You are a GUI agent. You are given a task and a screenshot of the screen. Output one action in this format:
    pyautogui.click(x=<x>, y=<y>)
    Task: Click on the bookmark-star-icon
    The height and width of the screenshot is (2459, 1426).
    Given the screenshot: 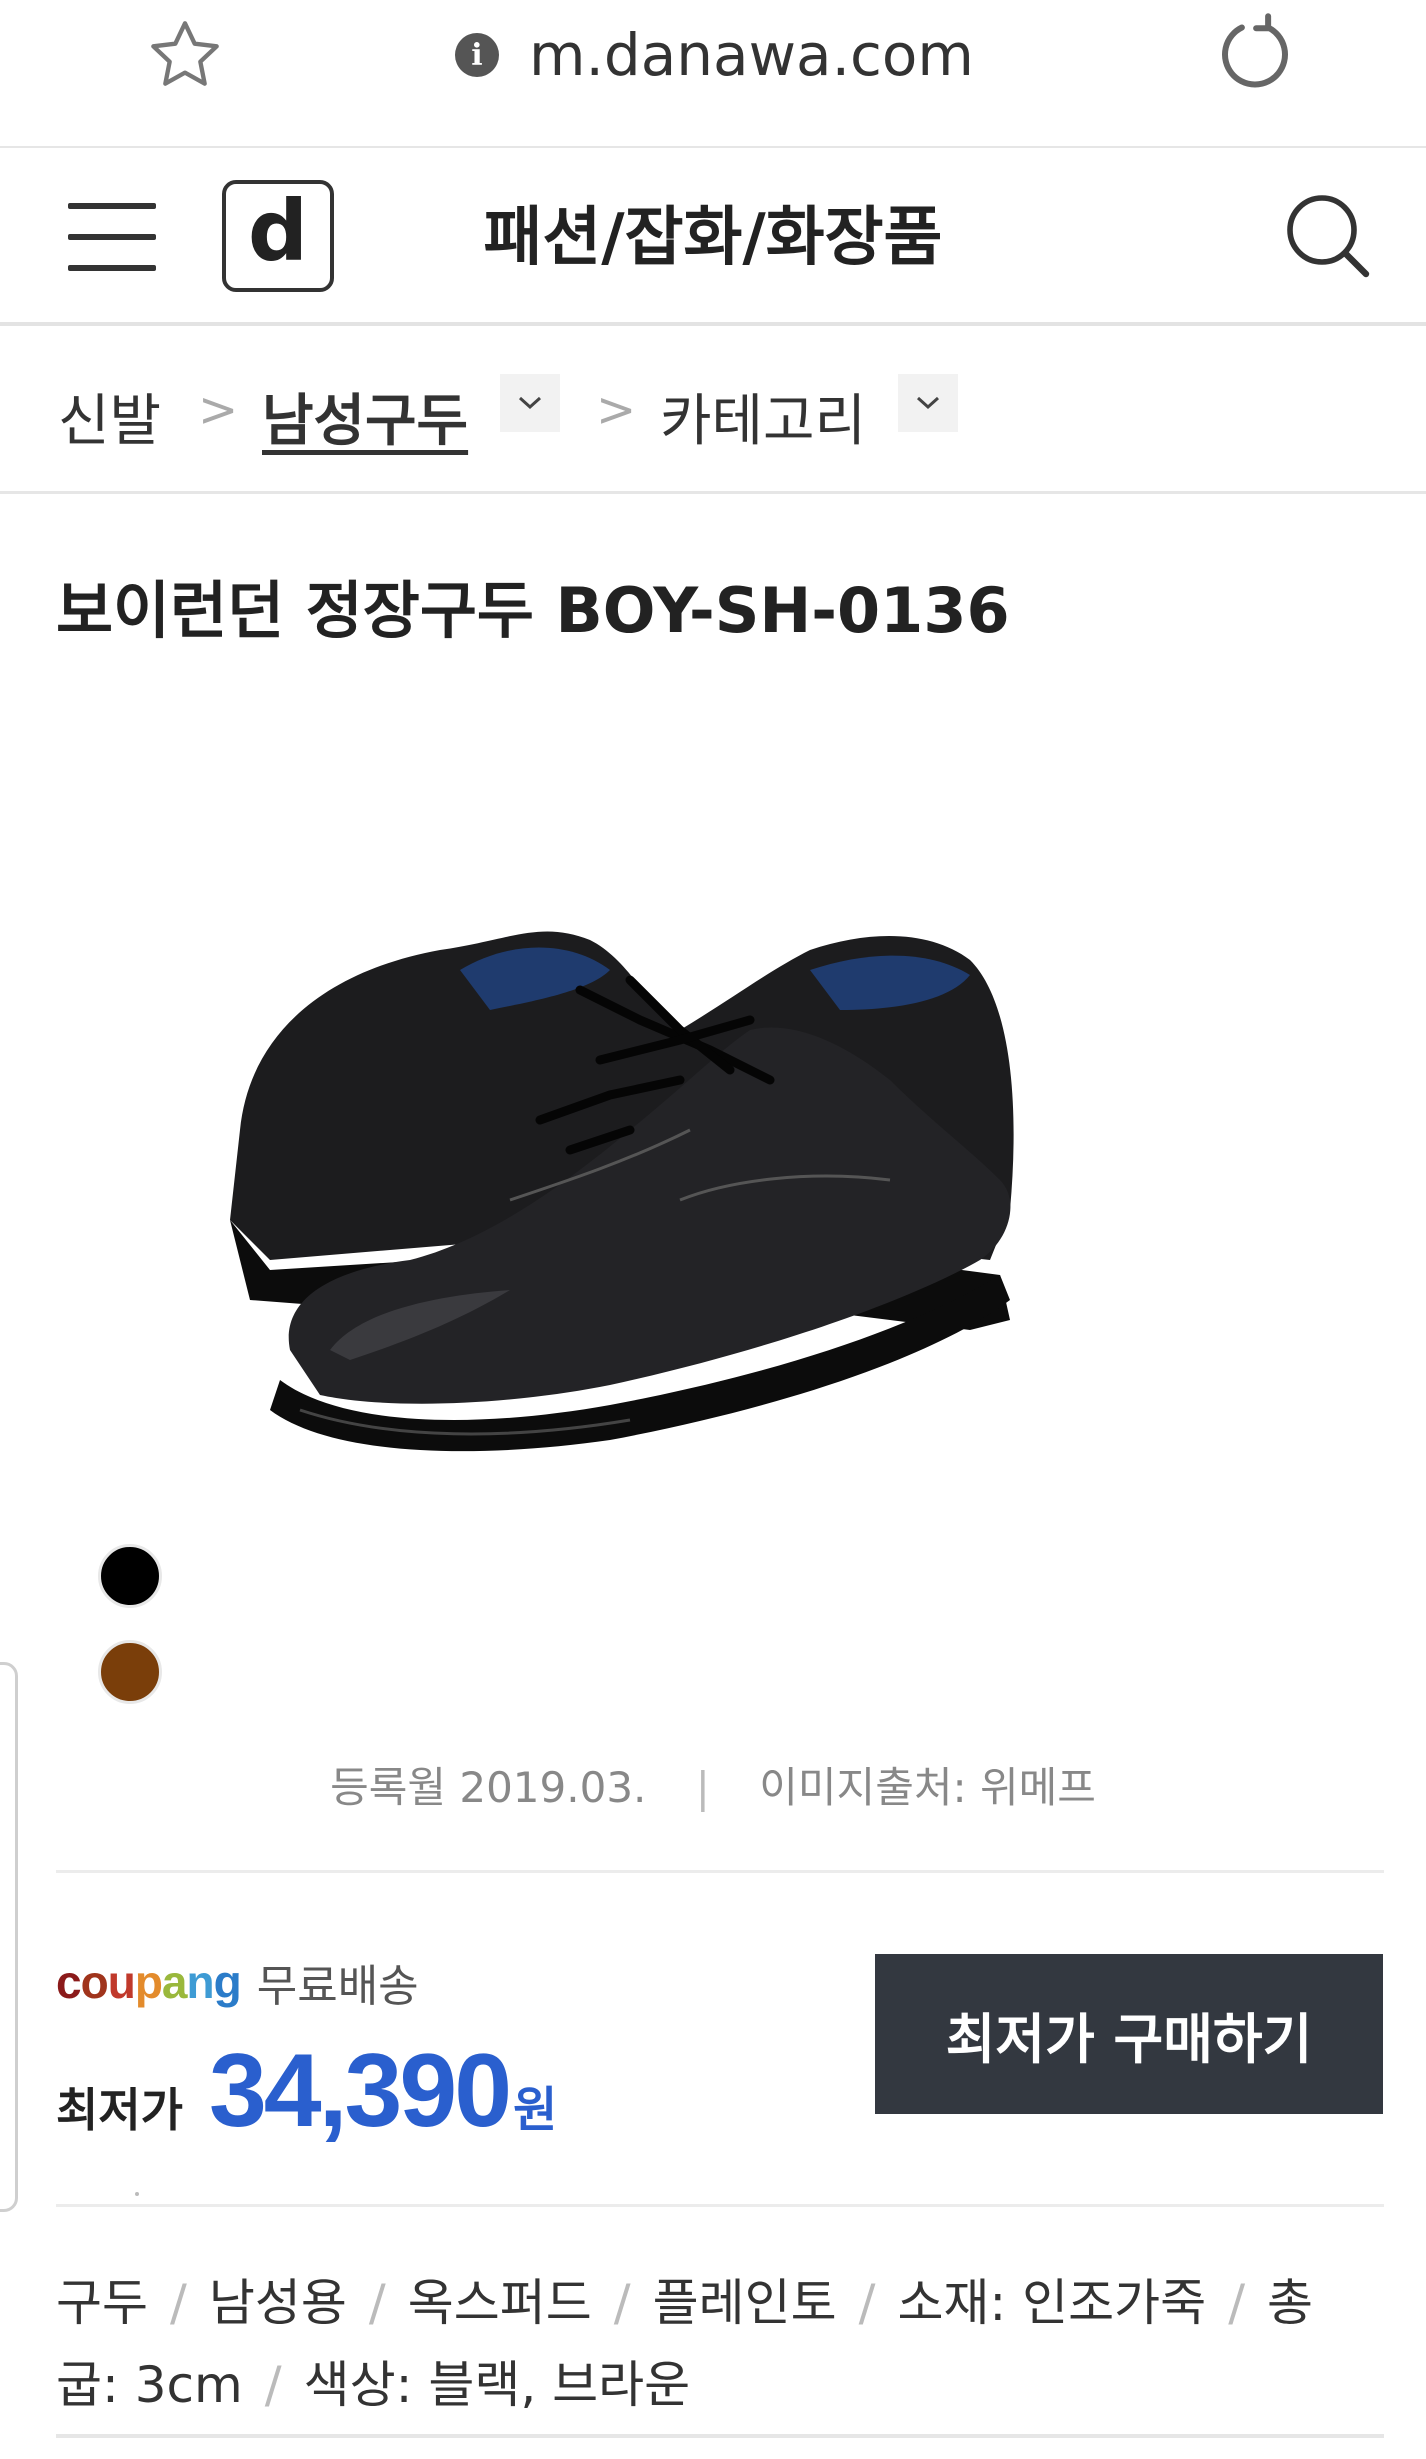 What is the action you would take?
    pyautogui.click(x=185, y=55)
    